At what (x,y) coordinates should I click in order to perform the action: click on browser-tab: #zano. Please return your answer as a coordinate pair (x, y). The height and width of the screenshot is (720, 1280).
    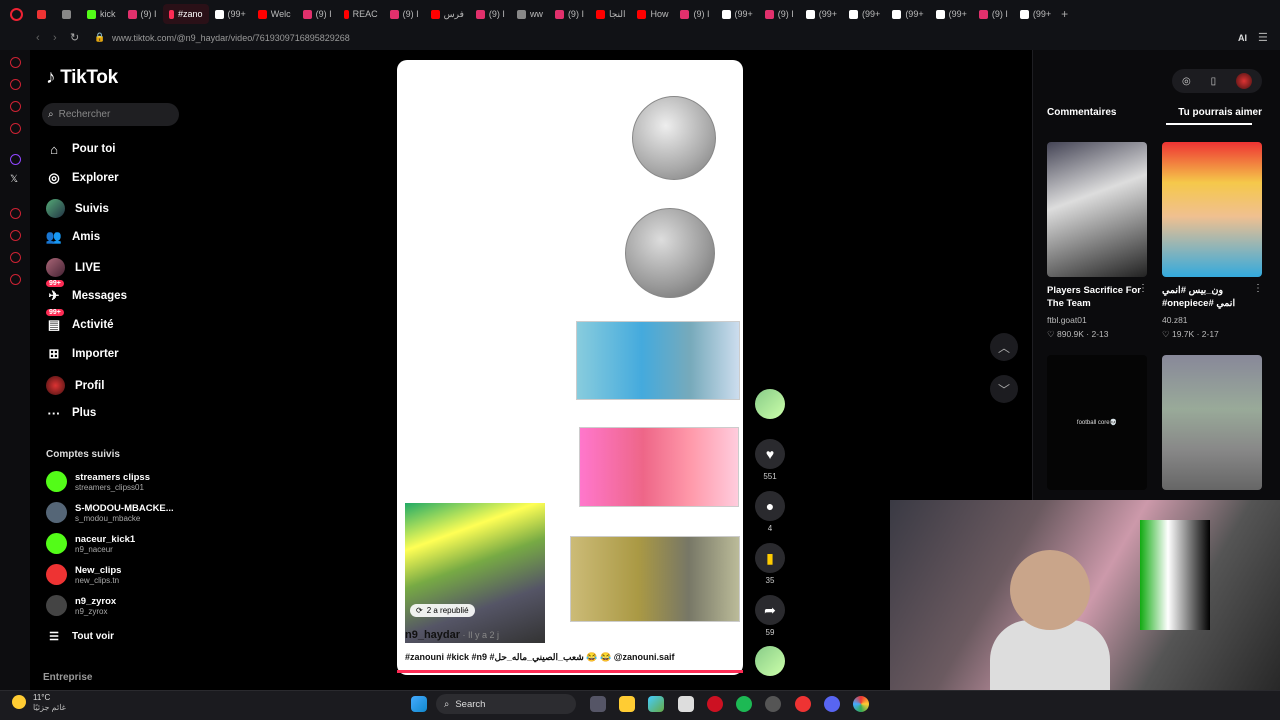
    Looking at the image, I should click on (185, 14).